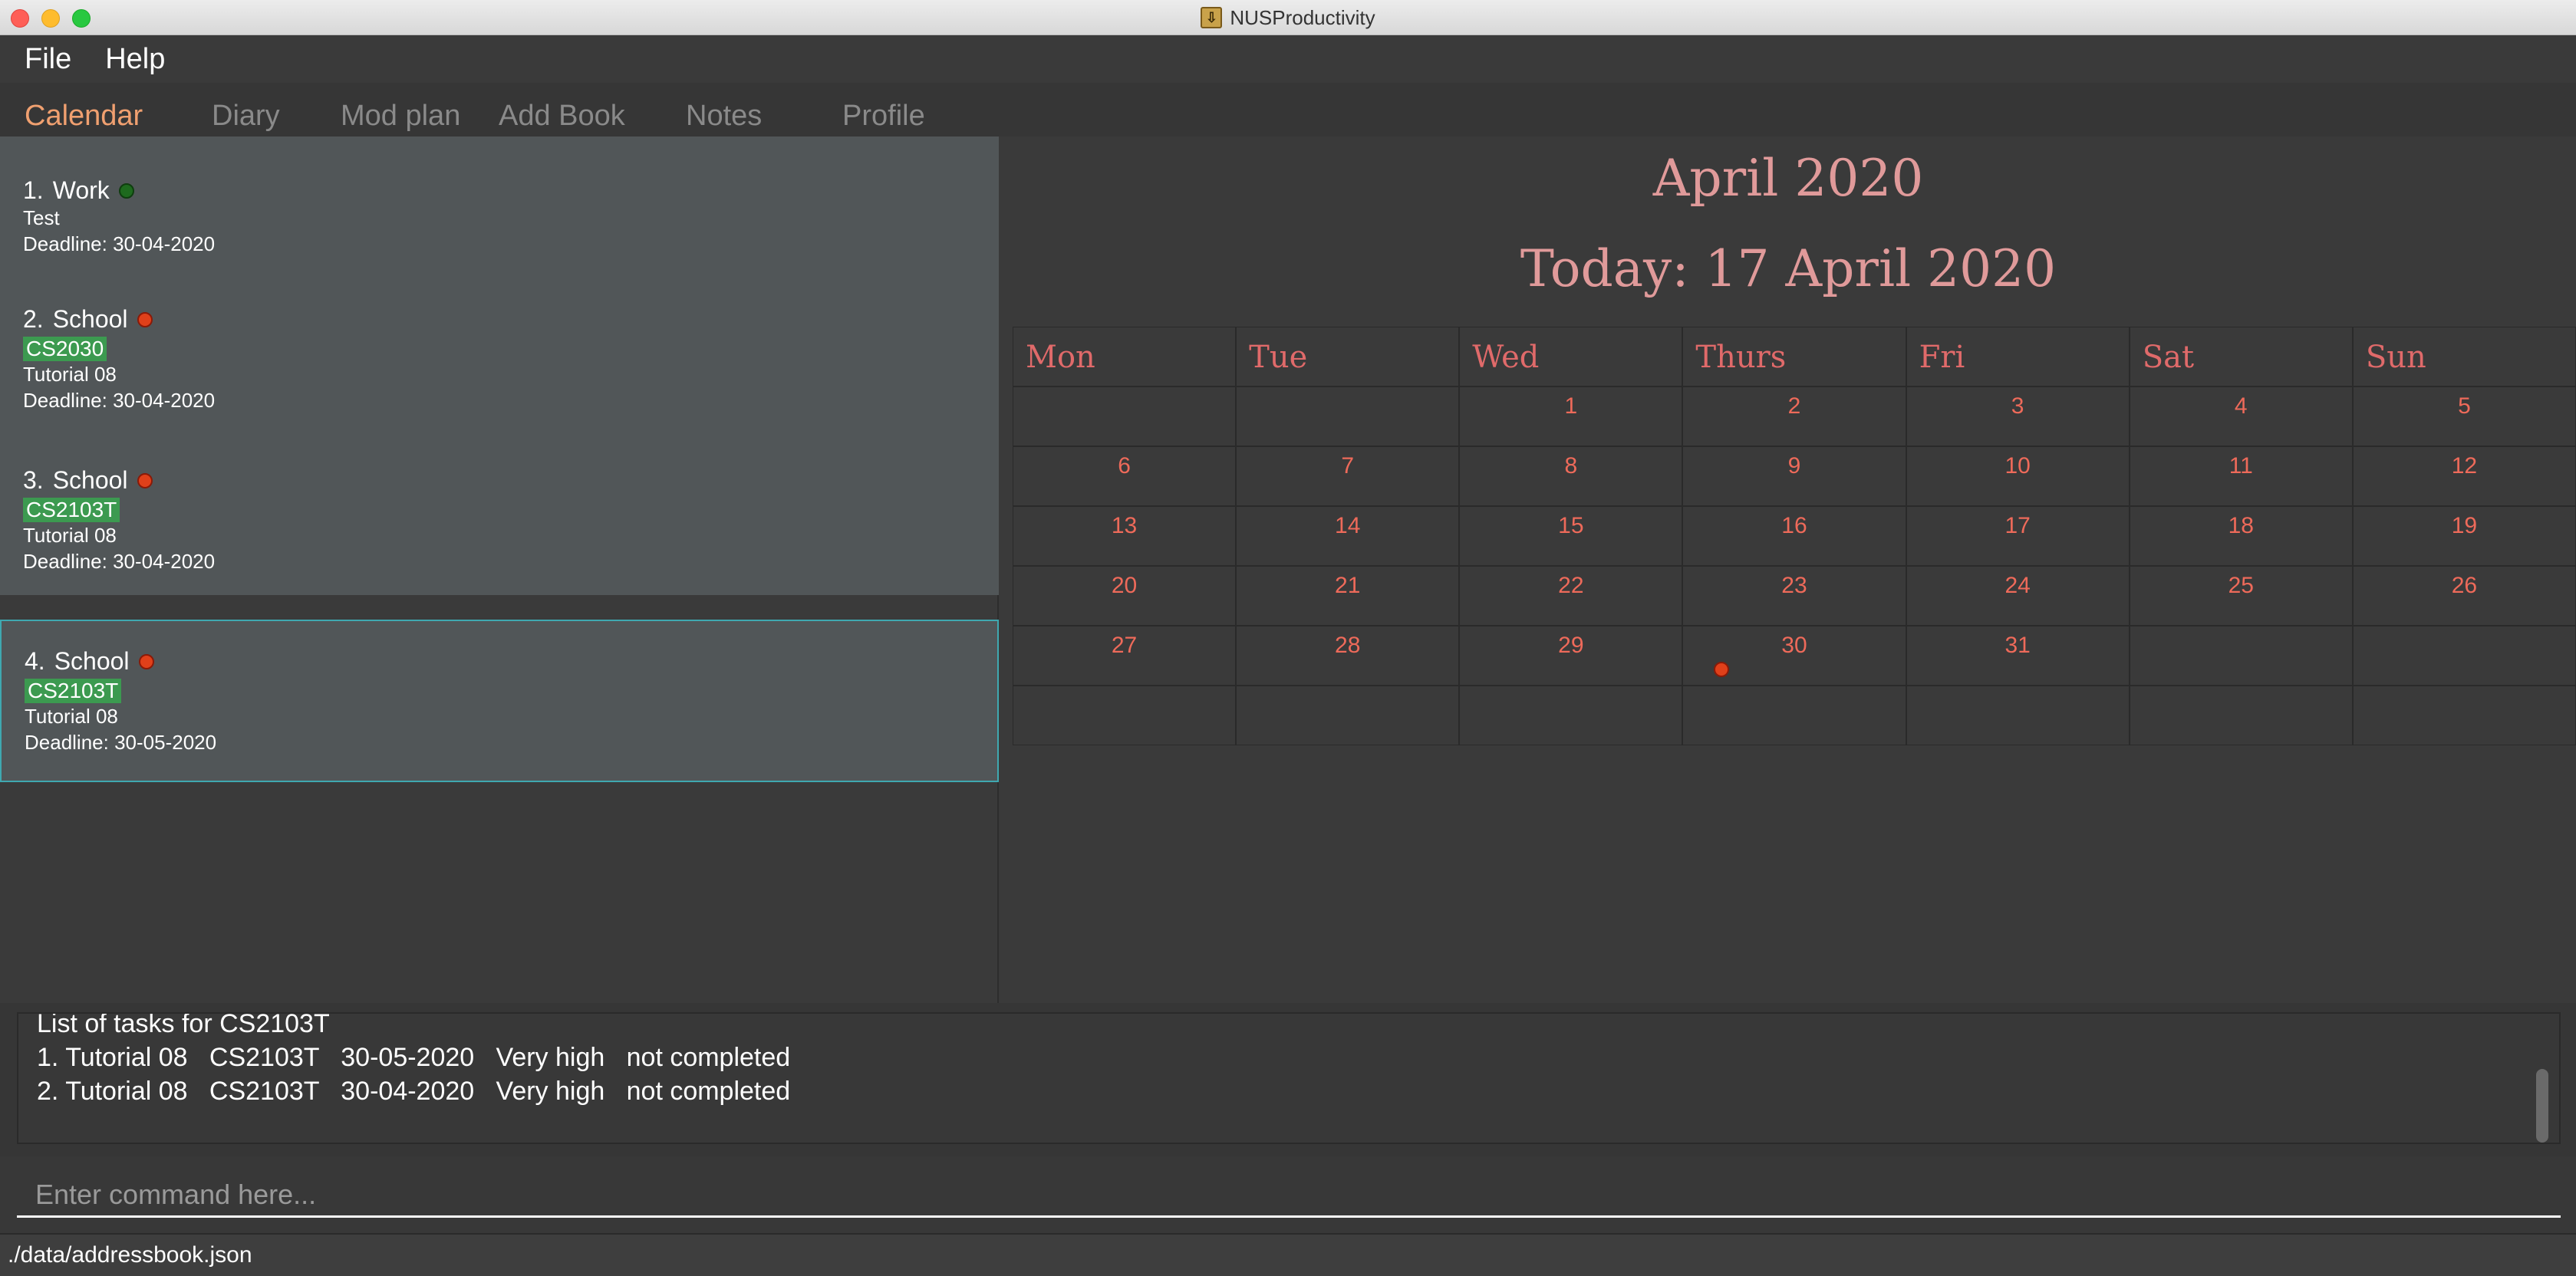 The width and height of the screenshot is (2576, 1276). I want to click on window-titlebar: ⇩ NUSProductivity, so click(1288, 17).